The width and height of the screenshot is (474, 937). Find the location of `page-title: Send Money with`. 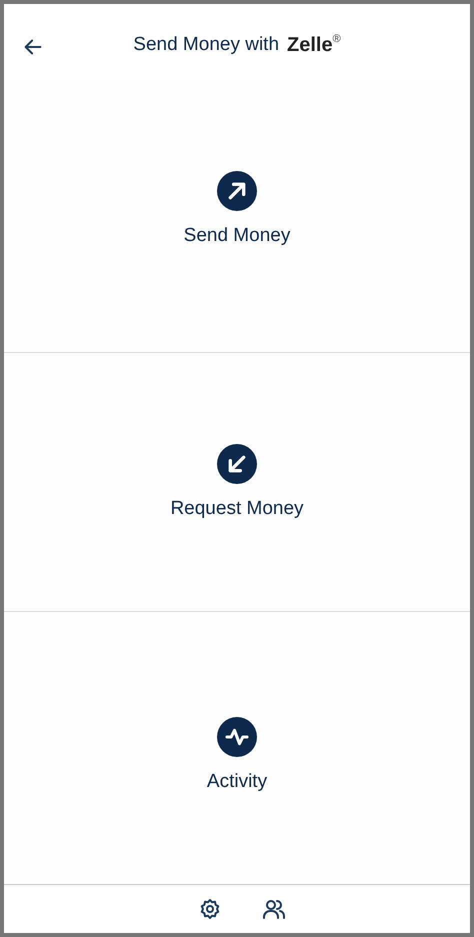

page-title: Send Money with is located at coordinates (206, 44).